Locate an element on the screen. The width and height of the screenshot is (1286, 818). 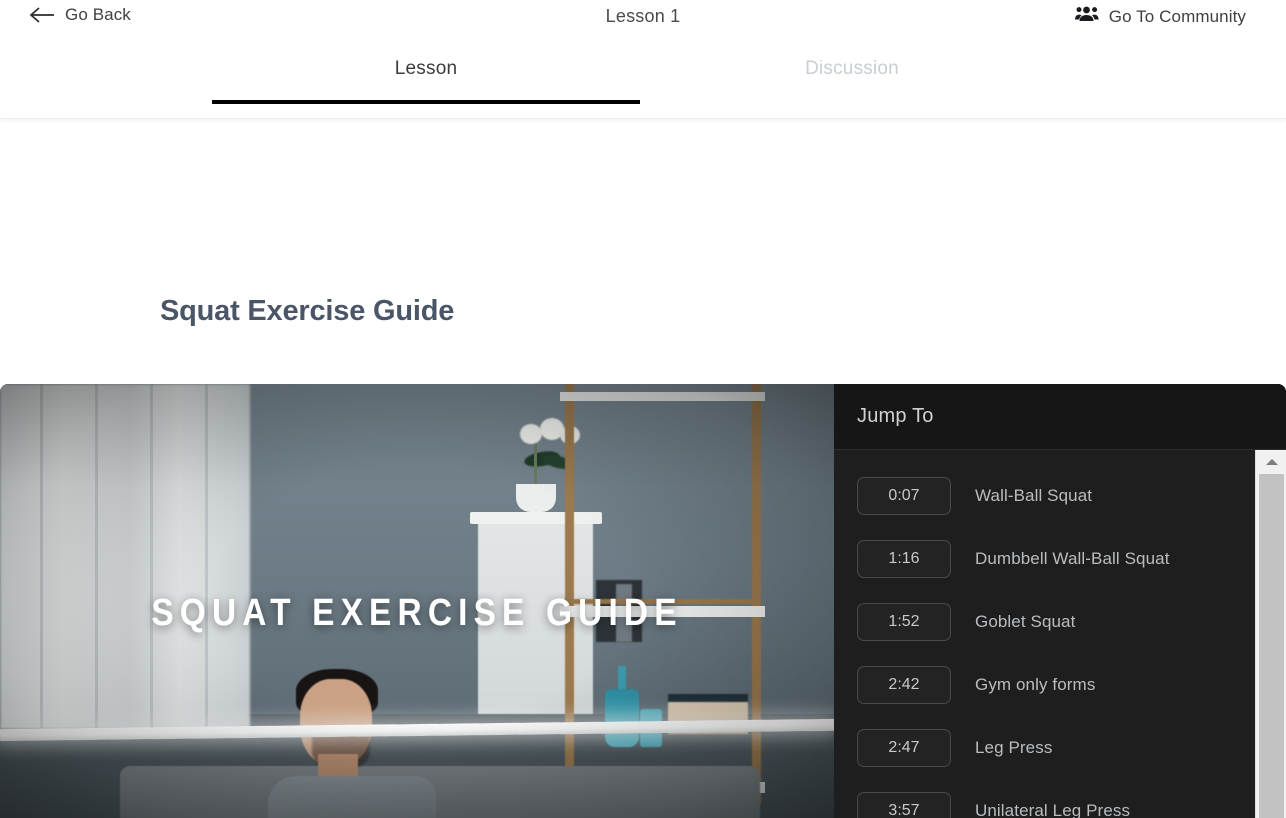
list-item: 1:52 Goblet Squat is located at coordinates (1056, 621).